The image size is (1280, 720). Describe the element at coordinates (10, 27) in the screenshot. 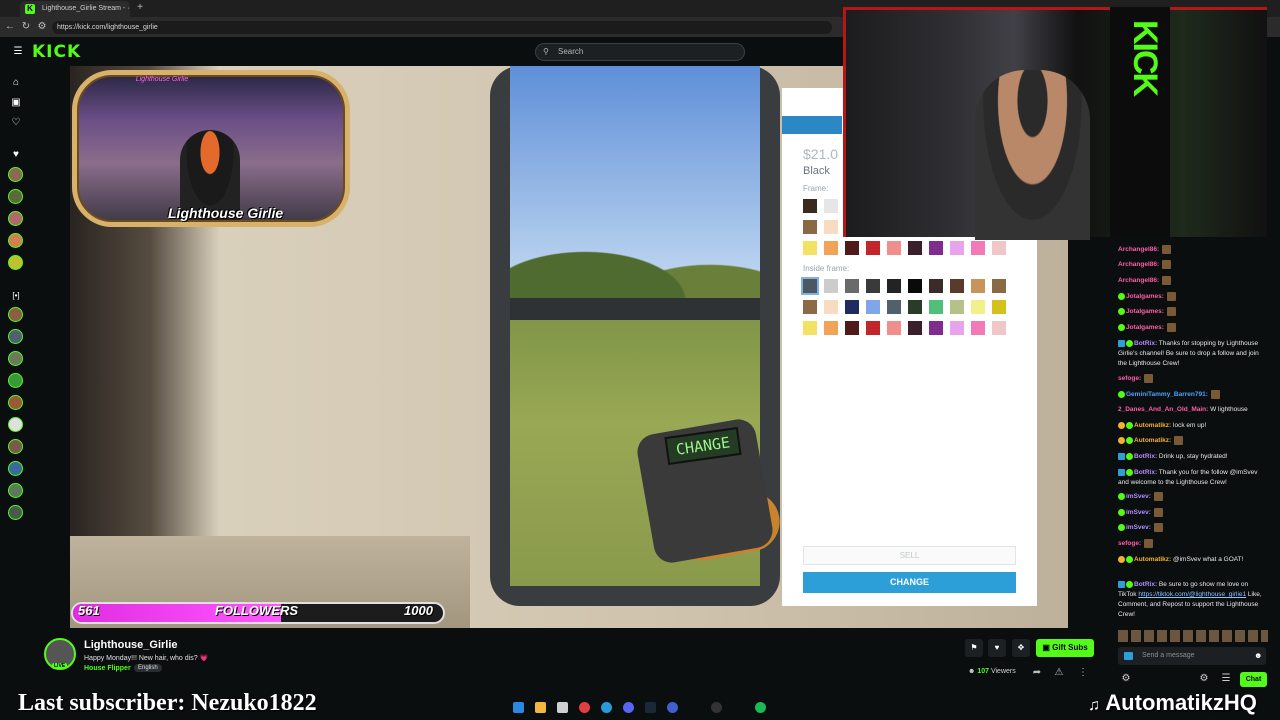

I see `back-icon: ←` at that location.